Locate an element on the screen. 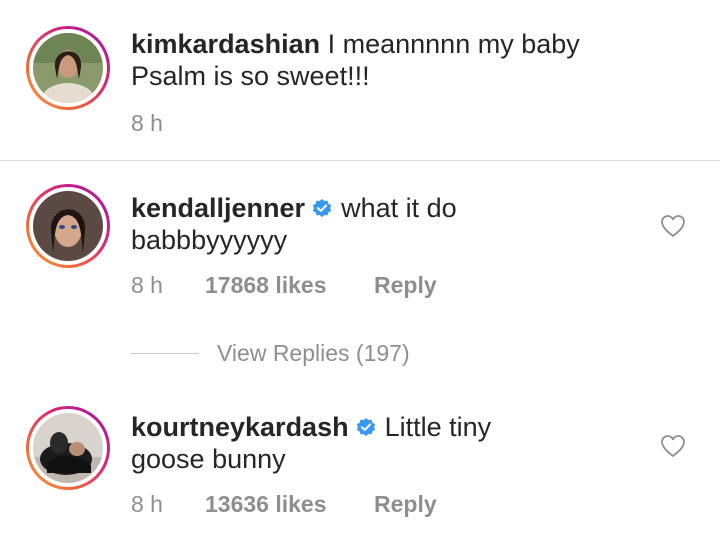 This screenshot has height=548, width=720. username-link: kimkardashian is located at coordinates (225, 44).